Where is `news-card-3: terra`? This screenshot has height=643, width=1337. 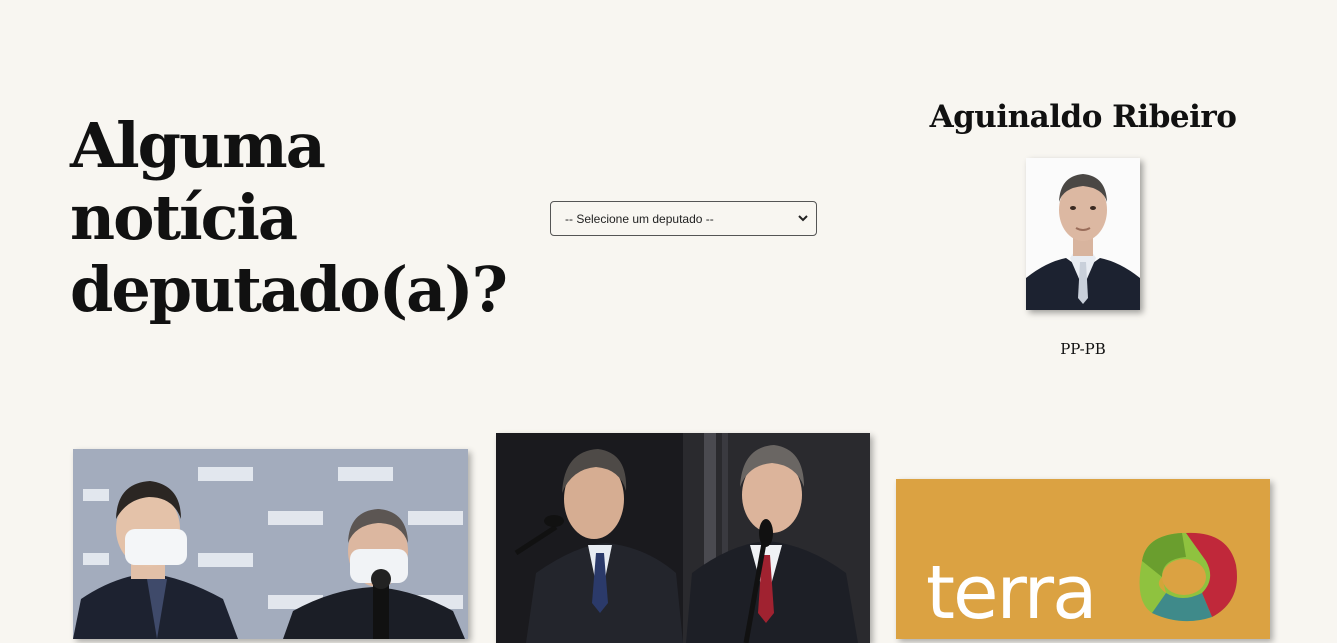
news-card-3: terra is located at coordinates (1083, 559).